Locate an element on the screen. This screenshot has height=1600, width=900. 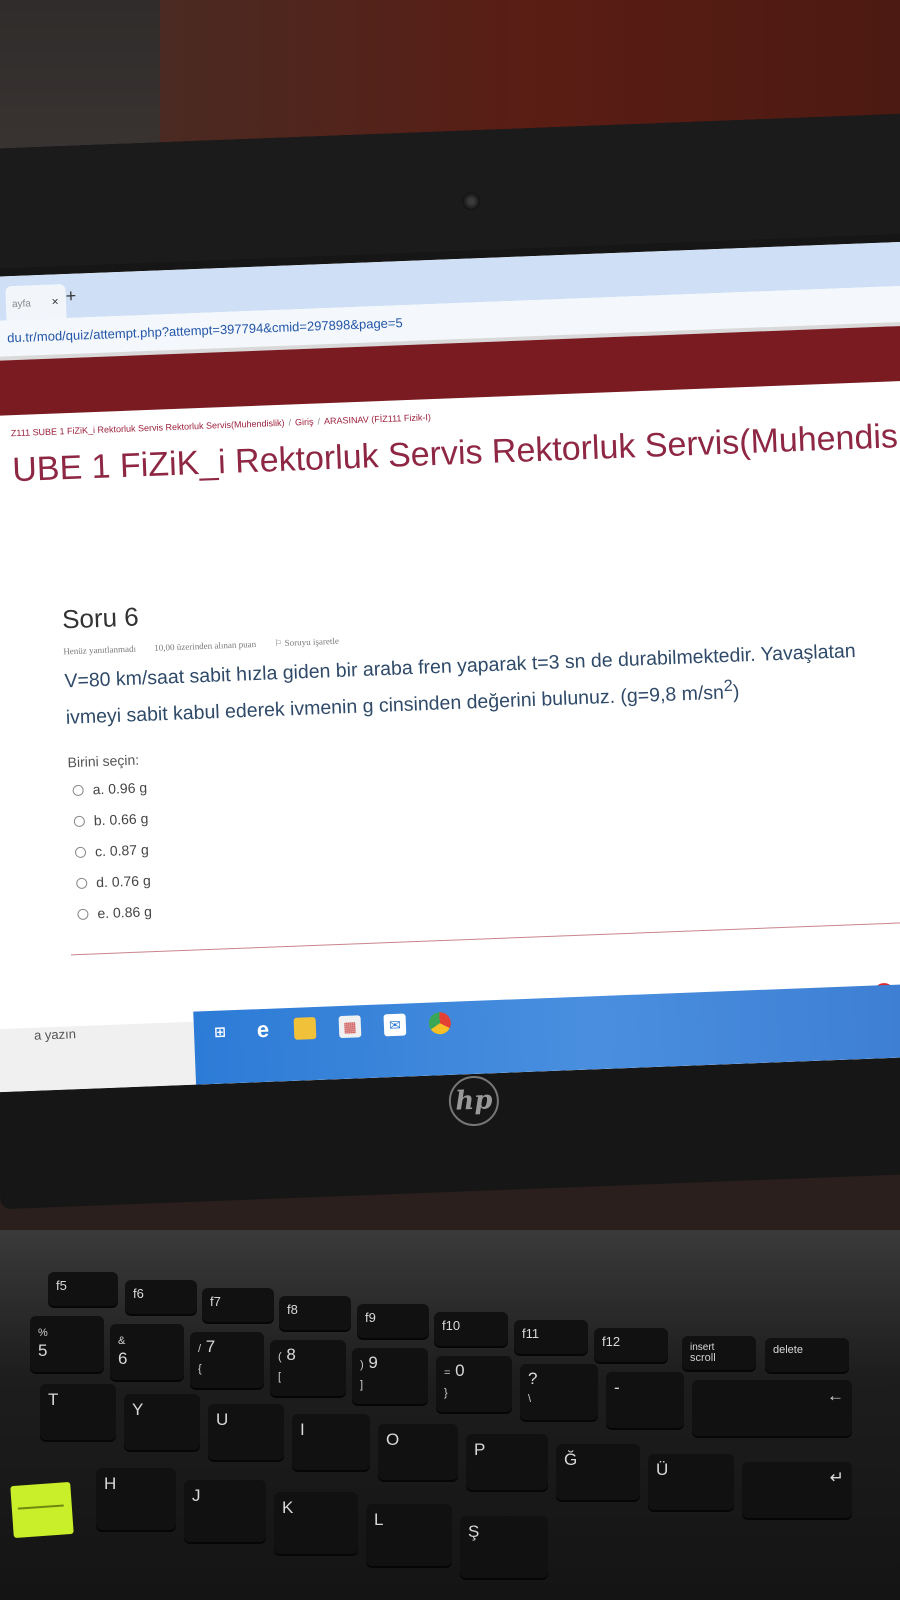
question-status: Henüz yanıtlanmadı is located at coordinates (100, 650).